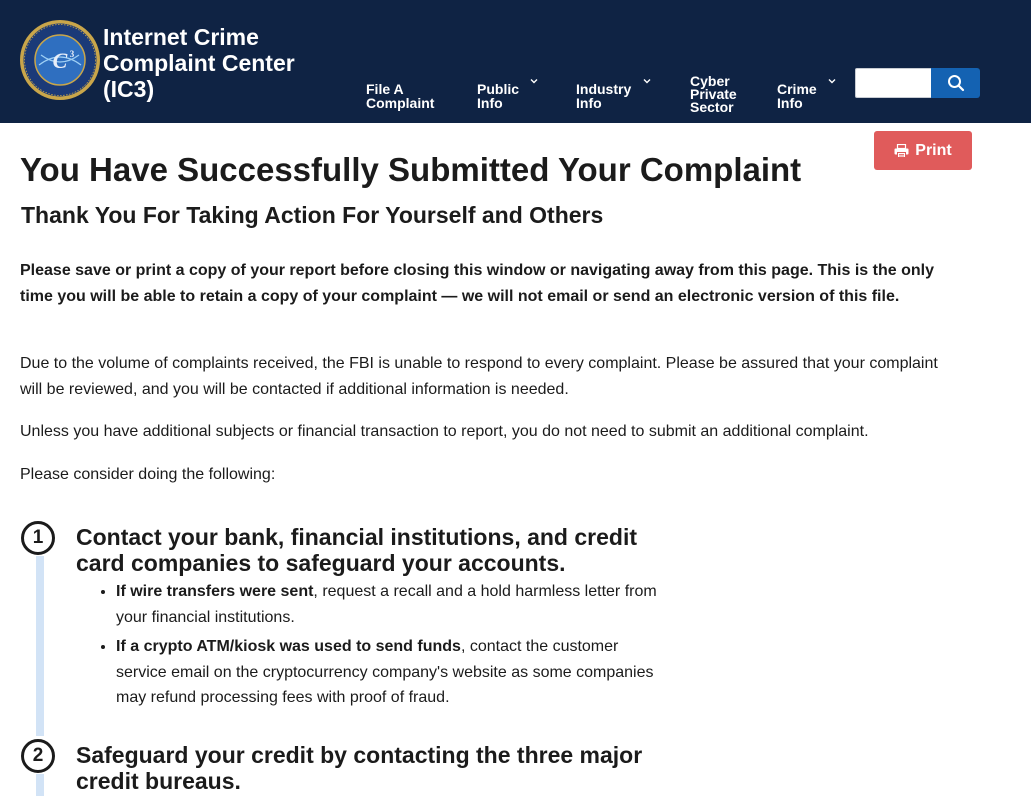  What do you see at coordinates (38, 538) in the screenshot?
I see `step-number-badge: 1` at bounding box center [38, 538].